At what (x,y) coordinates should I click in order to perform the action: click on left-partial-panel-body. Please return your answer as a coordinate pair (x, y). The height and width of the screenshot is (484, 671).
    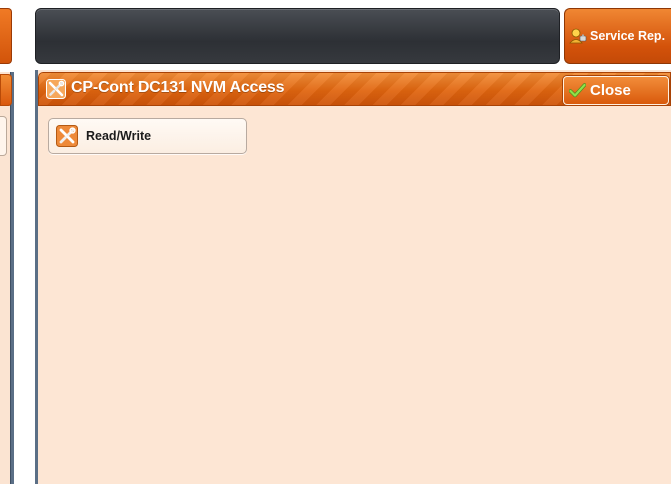
    Looking at the image, I should click on (6, 278).